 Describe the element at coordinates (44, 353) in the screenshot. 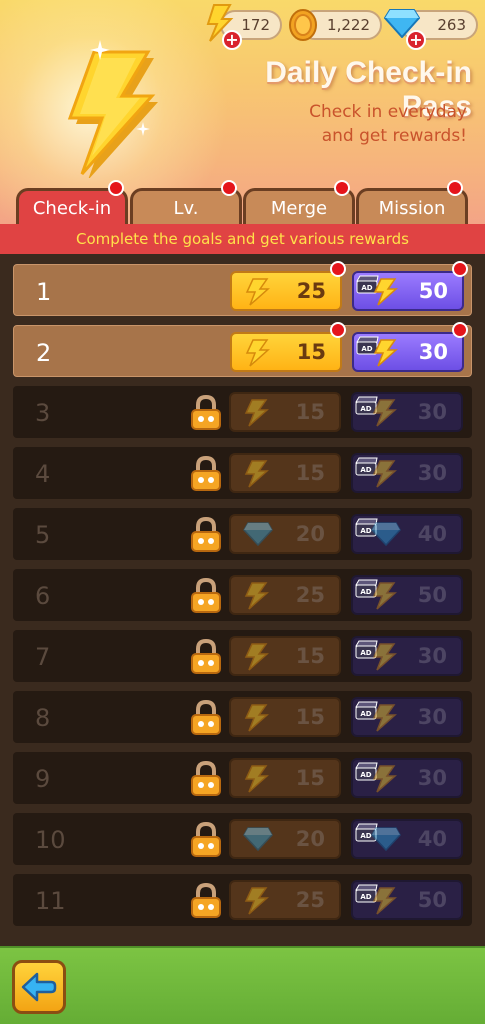

I see `day-number: 2` at that location.